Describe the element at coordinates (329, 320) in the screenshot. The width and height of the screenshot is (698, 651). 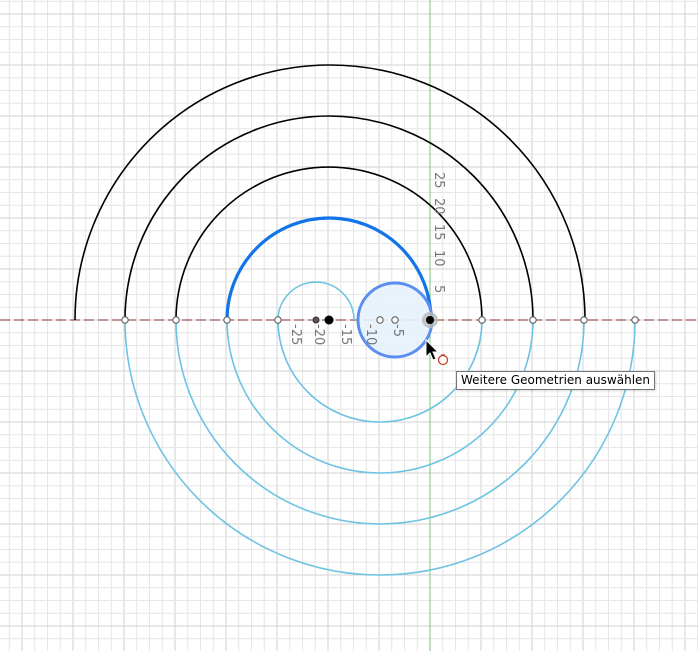
I see `center-point-fixed` at that location.